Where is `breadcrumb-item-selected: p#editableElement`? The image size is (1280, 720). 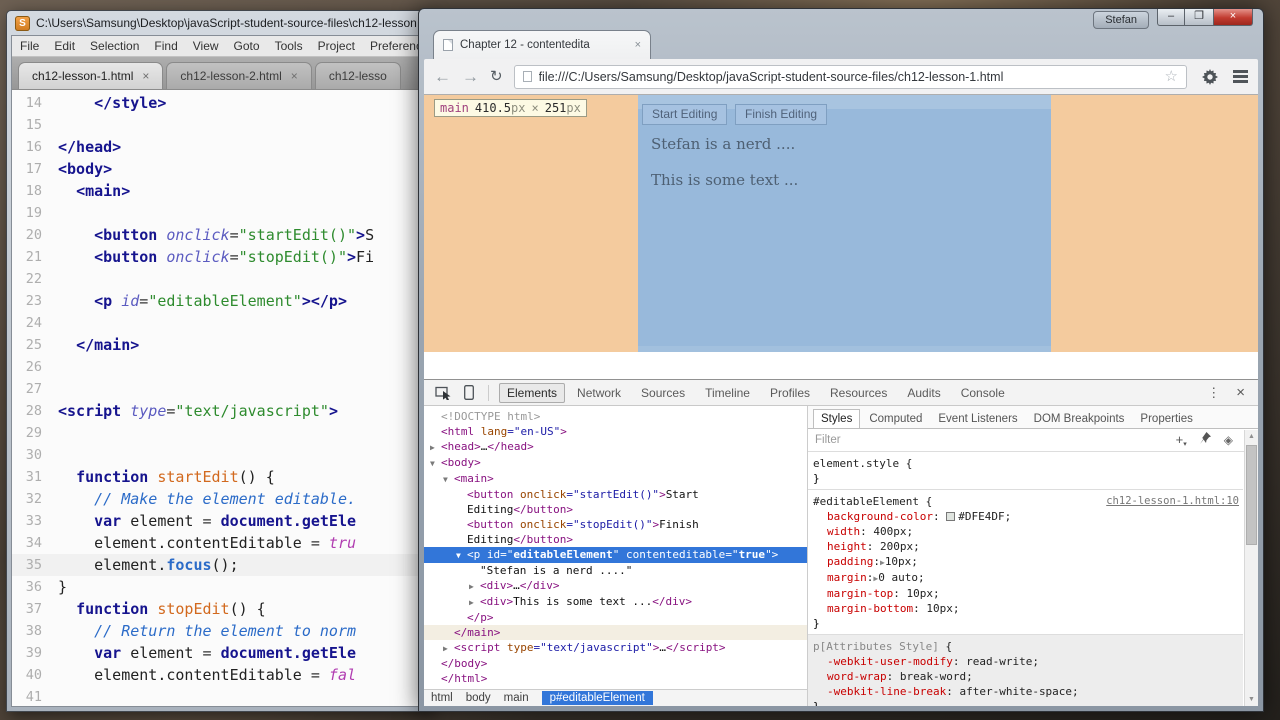 breadcrumb-item-selected: p#editableElement is located at coordinates (597, 698).